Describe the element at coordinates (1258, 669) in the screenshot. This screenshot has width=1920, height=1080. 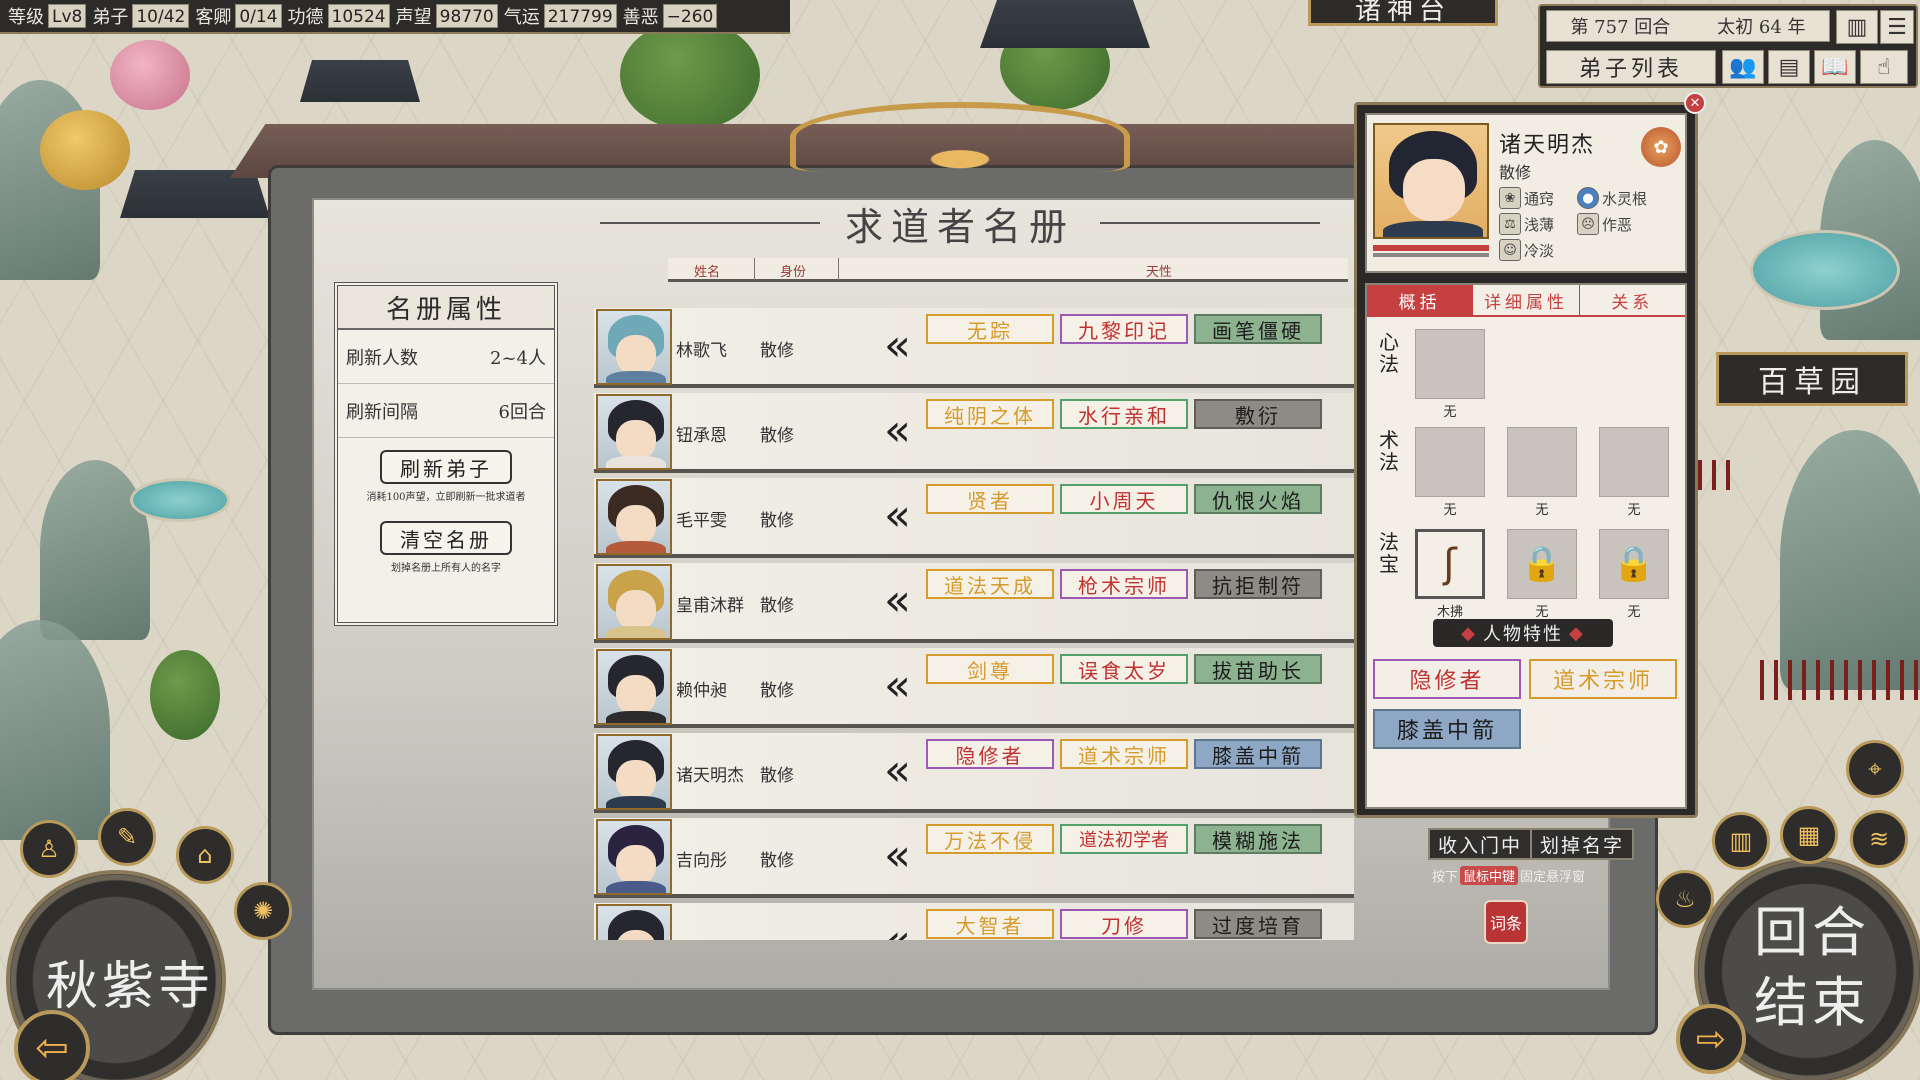
I see `trait-tag: 拔苗助长` at that location.